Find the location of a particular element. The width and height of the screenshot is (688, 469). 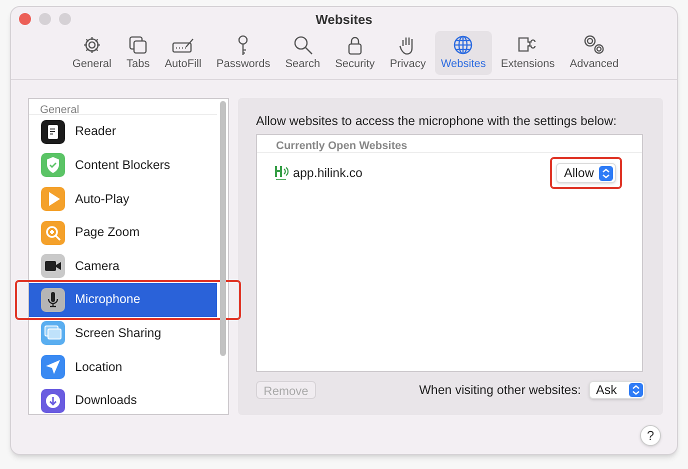

sidebar-item: Auto-Play is located at coordinates (123, 199).